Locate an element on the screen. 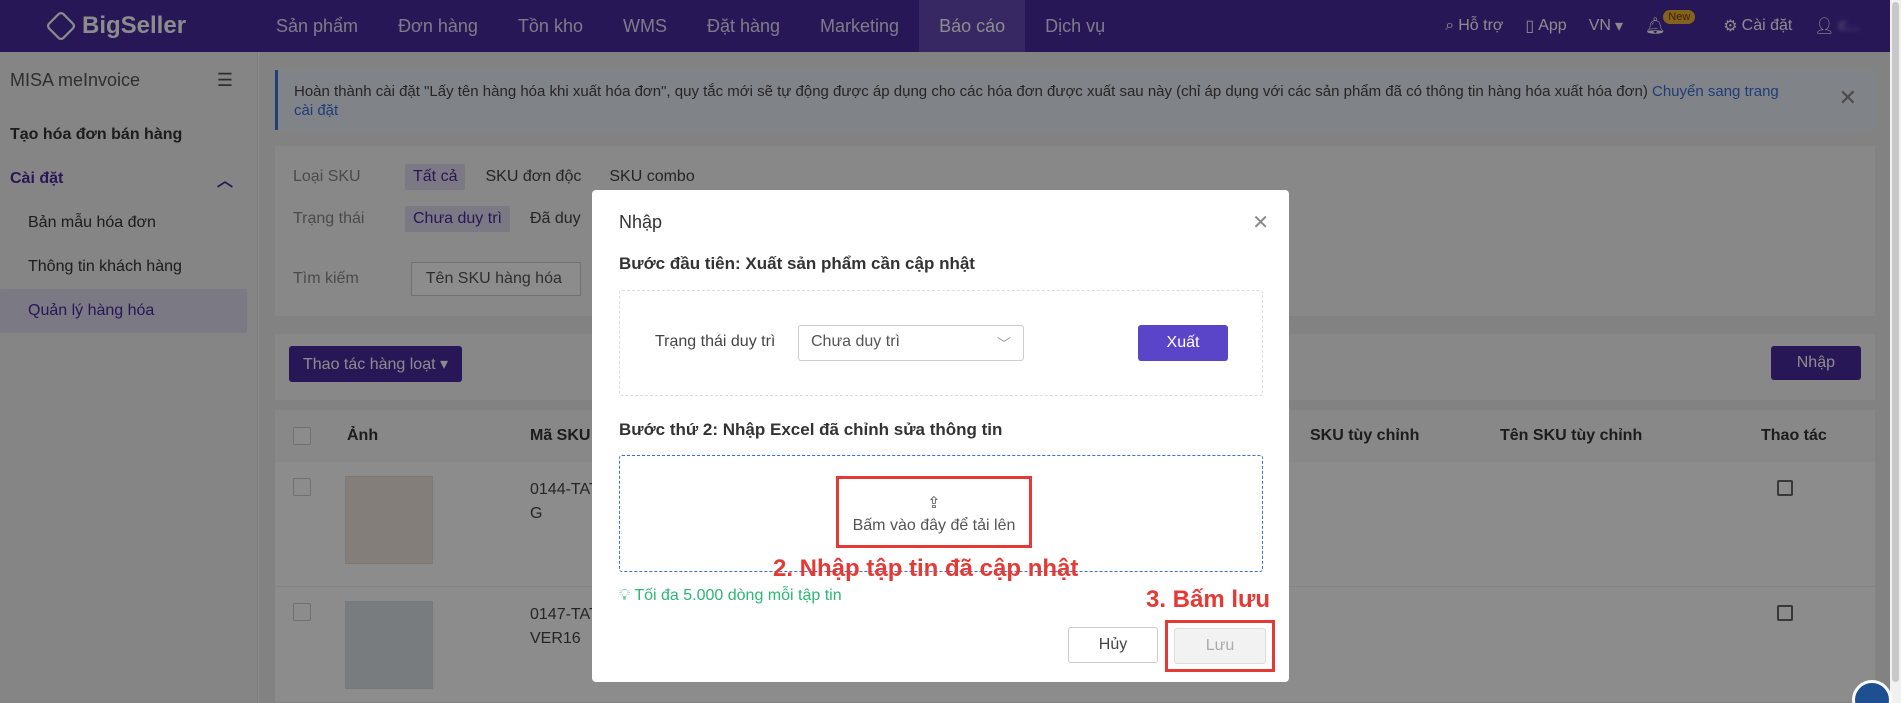  export-button: Xuất is located at coordinates (1183, 343).